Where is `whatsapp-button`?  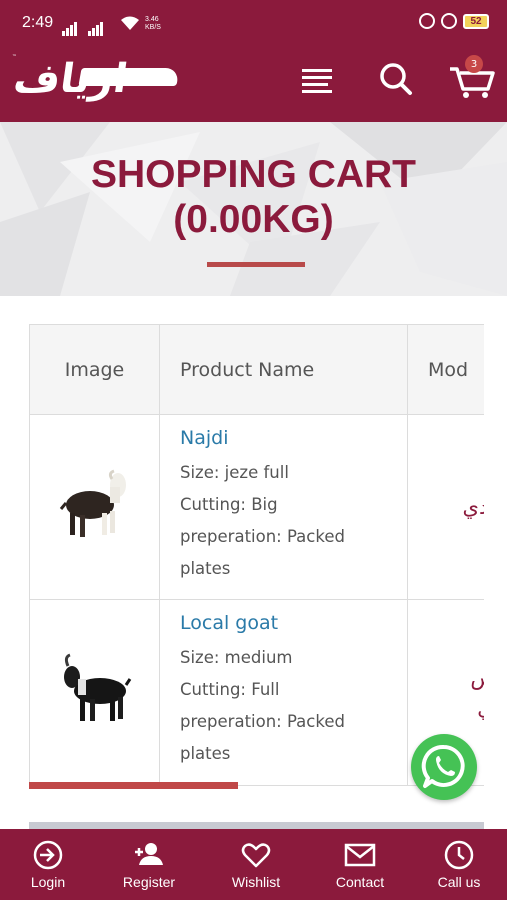 whatsapp-button is located at coordinates (444, 767).